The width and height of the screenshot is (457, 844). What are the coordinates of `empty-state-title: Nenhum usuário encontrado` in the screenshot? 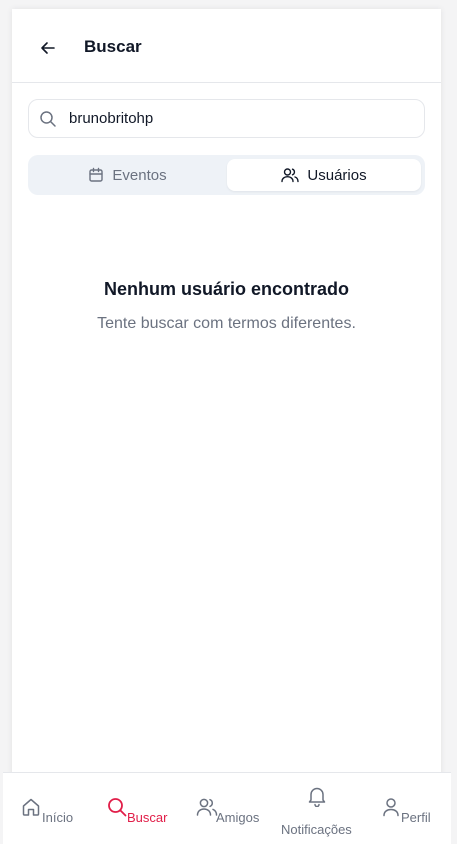 It's located at (226, 289).